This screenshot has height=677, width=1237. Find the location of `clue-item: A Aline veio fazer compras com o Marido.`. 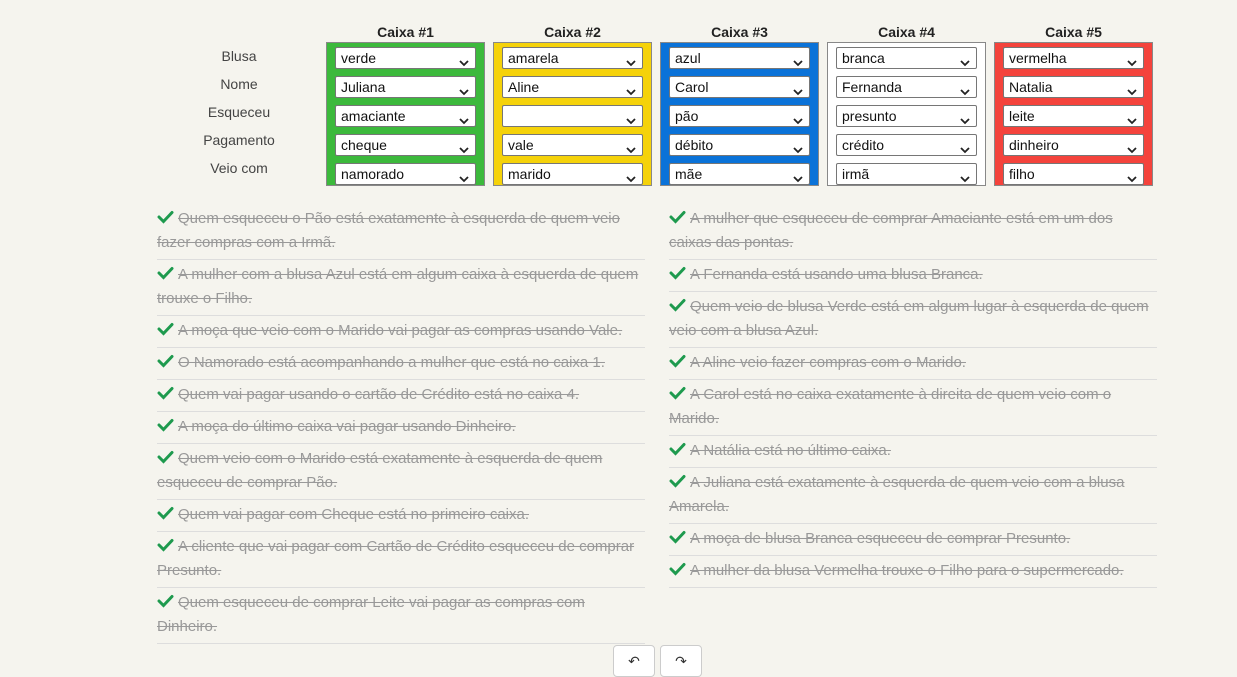

clue-item: A Aline veio fazer compras com o Marido. is located at coordinates (913, 364).